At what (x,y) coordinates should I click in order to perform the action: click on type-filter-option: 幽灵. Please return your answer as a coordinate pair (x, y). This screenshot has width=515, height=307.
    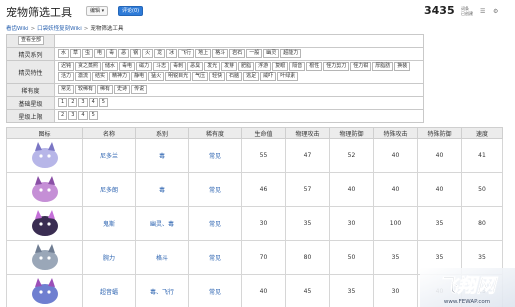
    Looking at the image, I should click on (271, 53).